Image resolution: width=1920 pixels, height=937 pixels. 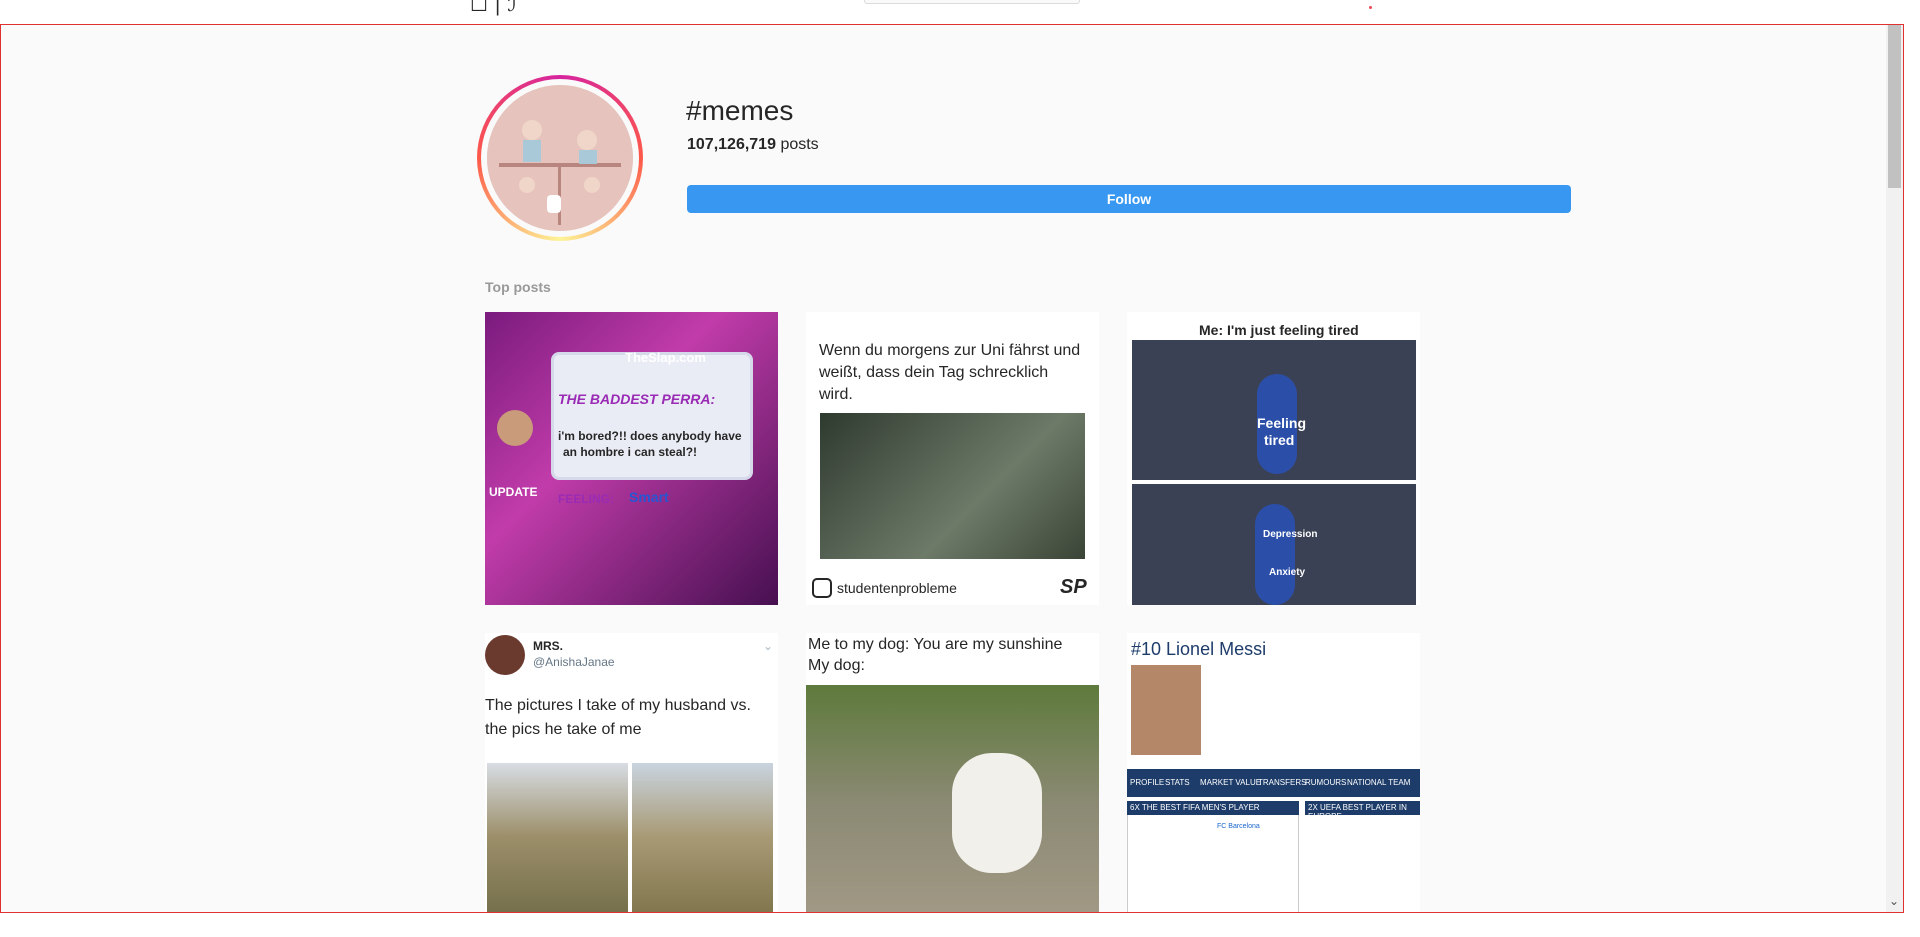 I want to click on post-text-line: i'm bored?!! does anybody have, so click(x=650, y=436).